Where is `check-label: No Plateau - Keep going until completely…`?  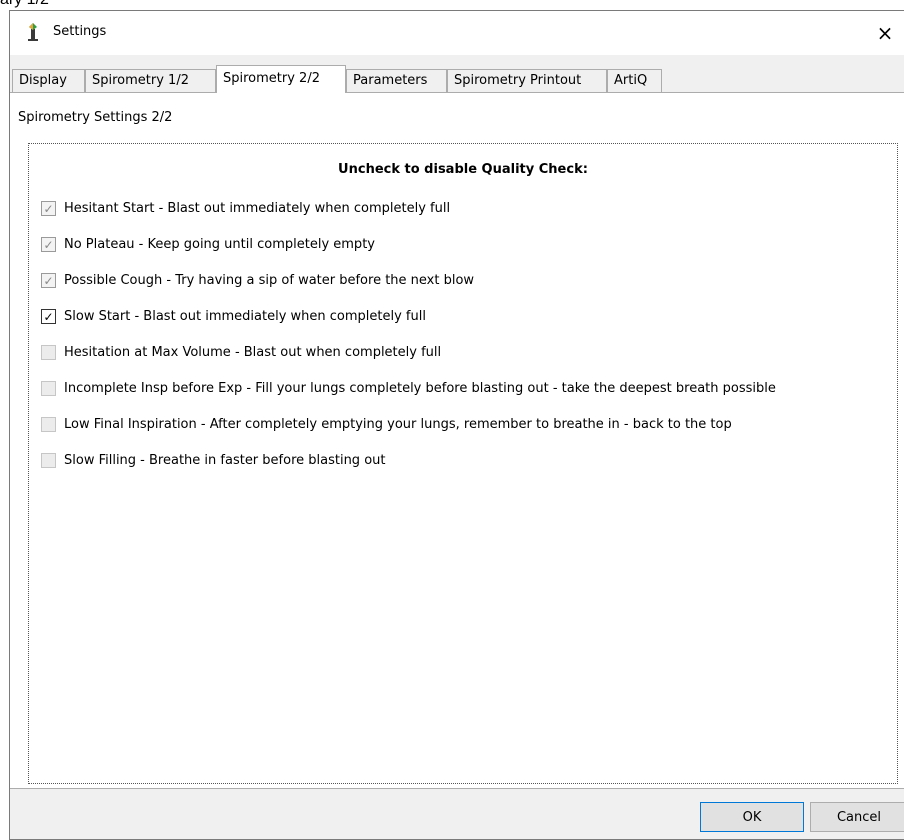
check-label: No Plateau - Keep going until completely… is located at coordinates (219, 244).